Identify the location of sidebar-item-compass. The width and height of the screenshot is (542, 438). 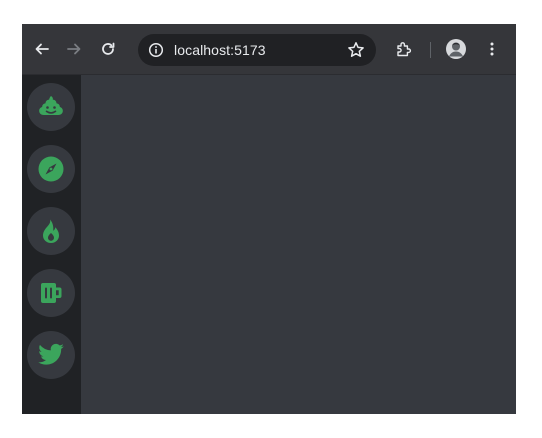
(51, 169).